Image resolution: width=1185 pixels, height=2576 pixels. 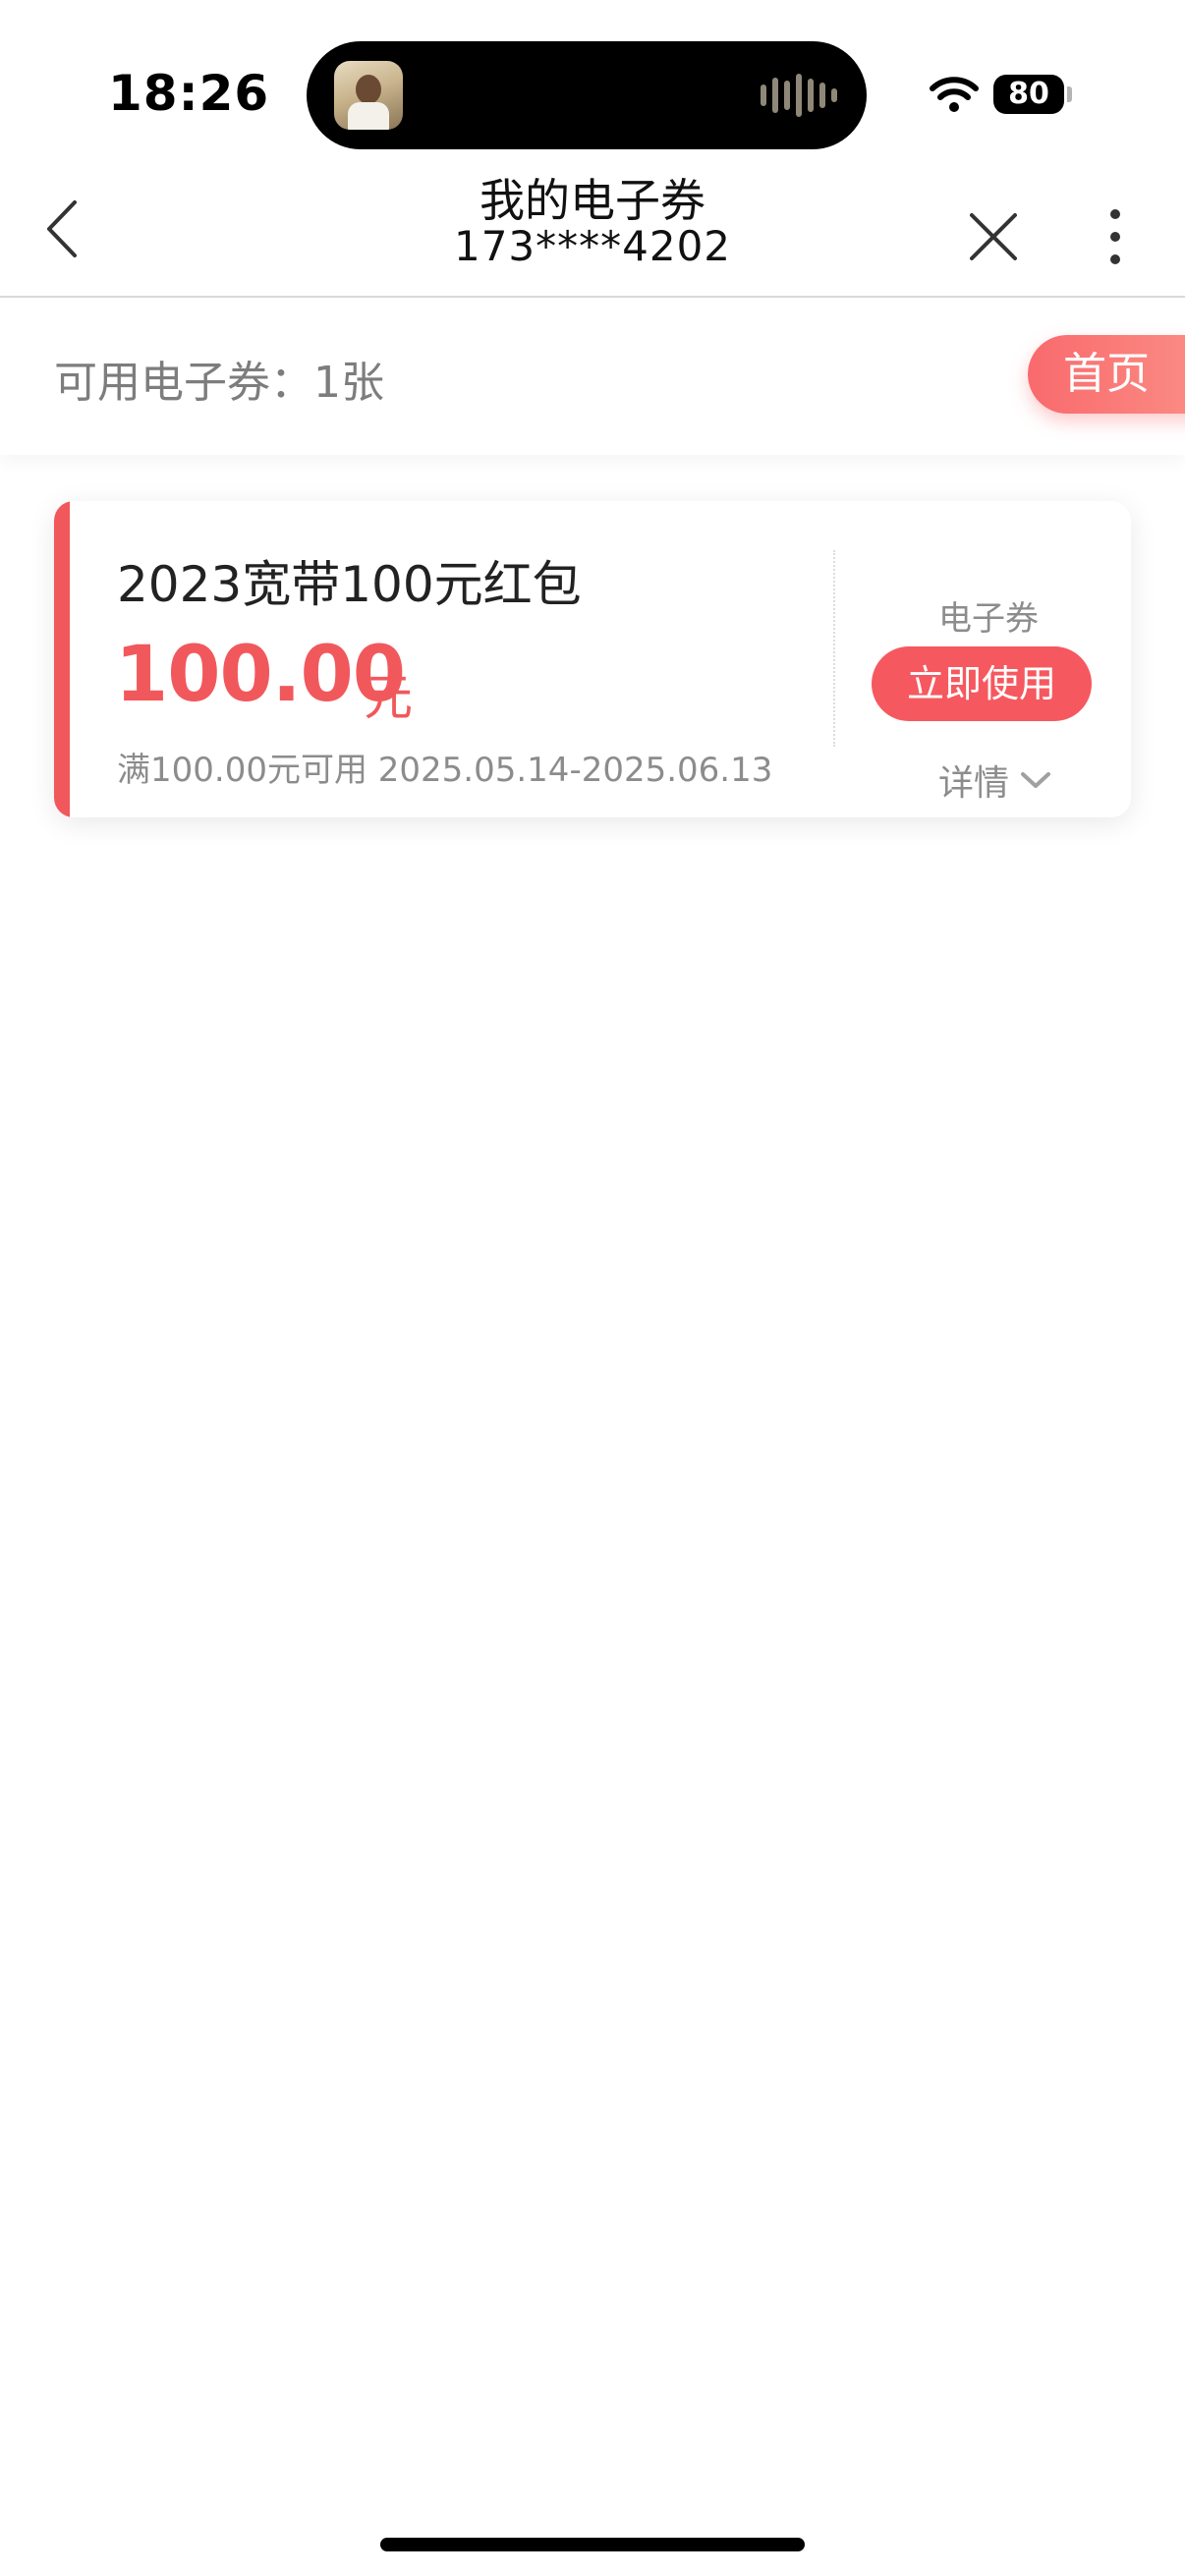 I want to click on chevron-down-icon, so click(x=1035, y=780).